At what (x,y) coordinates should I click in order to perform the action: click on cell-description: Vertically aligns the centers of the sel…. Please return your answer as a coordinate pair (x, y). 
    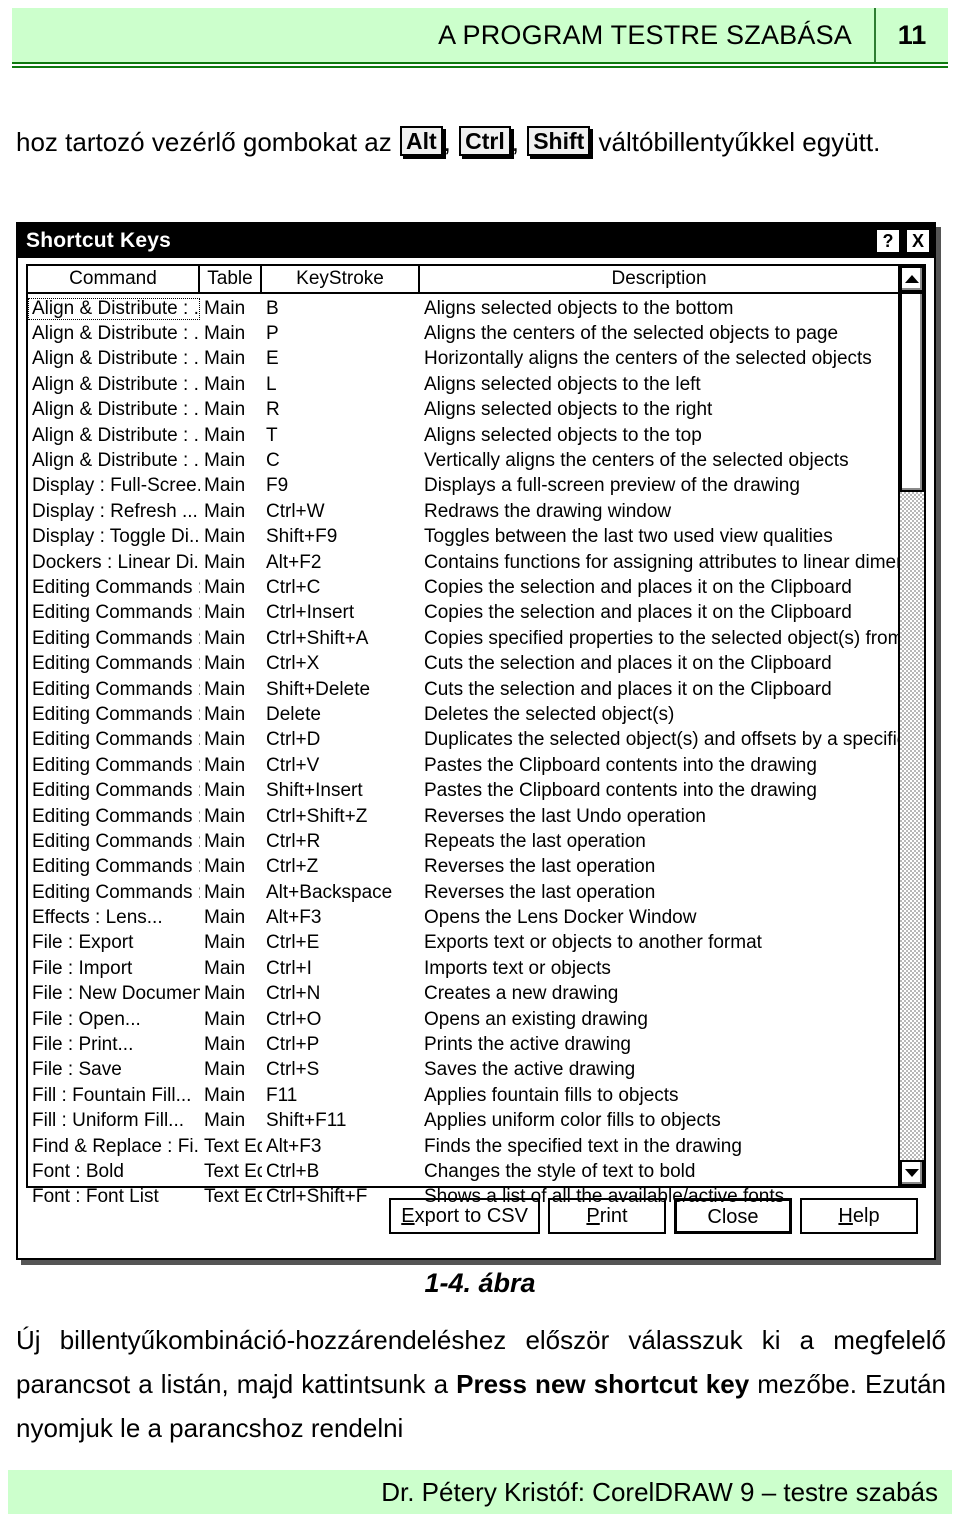
    Looking at the image, I should click on (636, 461).